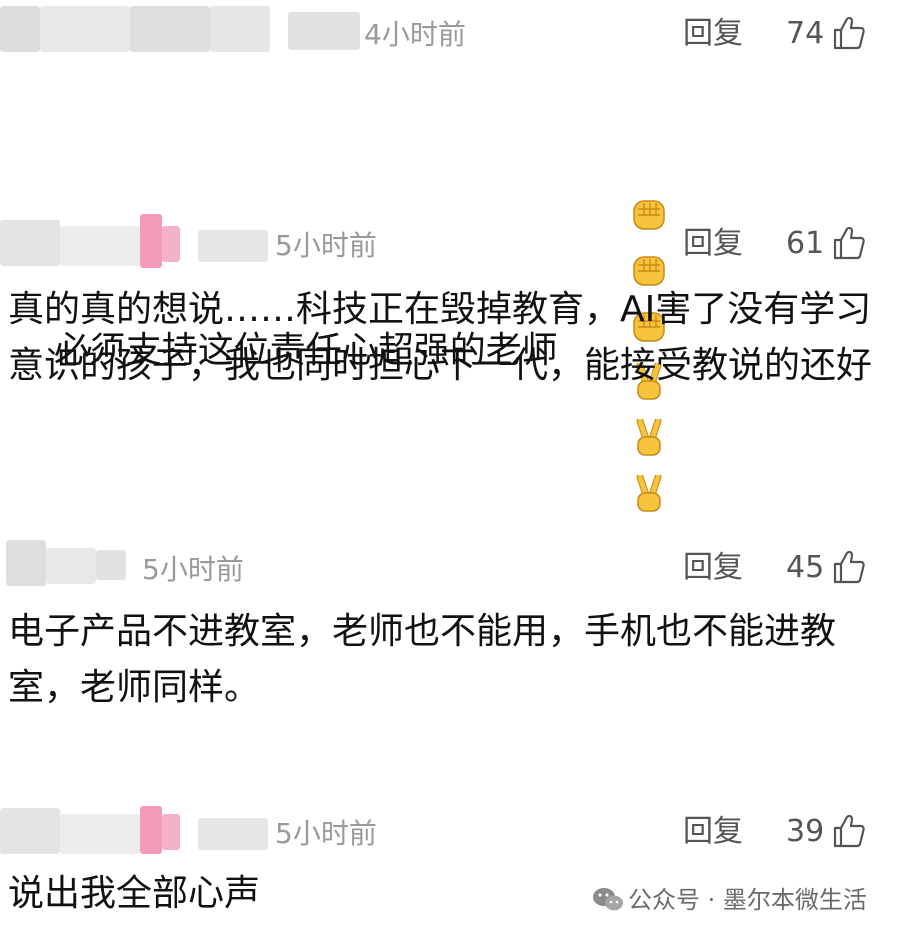  Describe the element at coordinates (805, 567) in the screenshot. I see `like-count: 45` at that location.